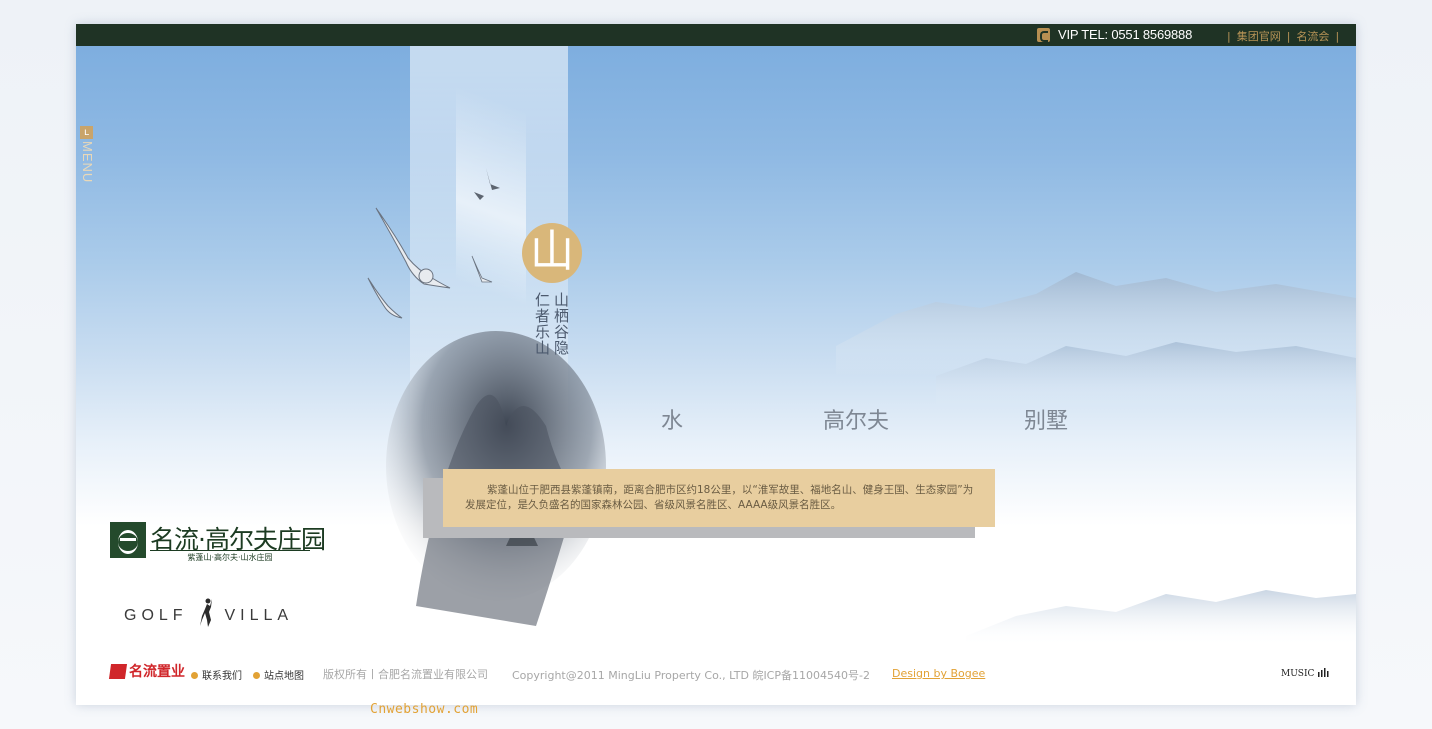 This screenshot has height=729, width=1432. I want to click on footer-logo-text: 名流置业, so click(157, 671).